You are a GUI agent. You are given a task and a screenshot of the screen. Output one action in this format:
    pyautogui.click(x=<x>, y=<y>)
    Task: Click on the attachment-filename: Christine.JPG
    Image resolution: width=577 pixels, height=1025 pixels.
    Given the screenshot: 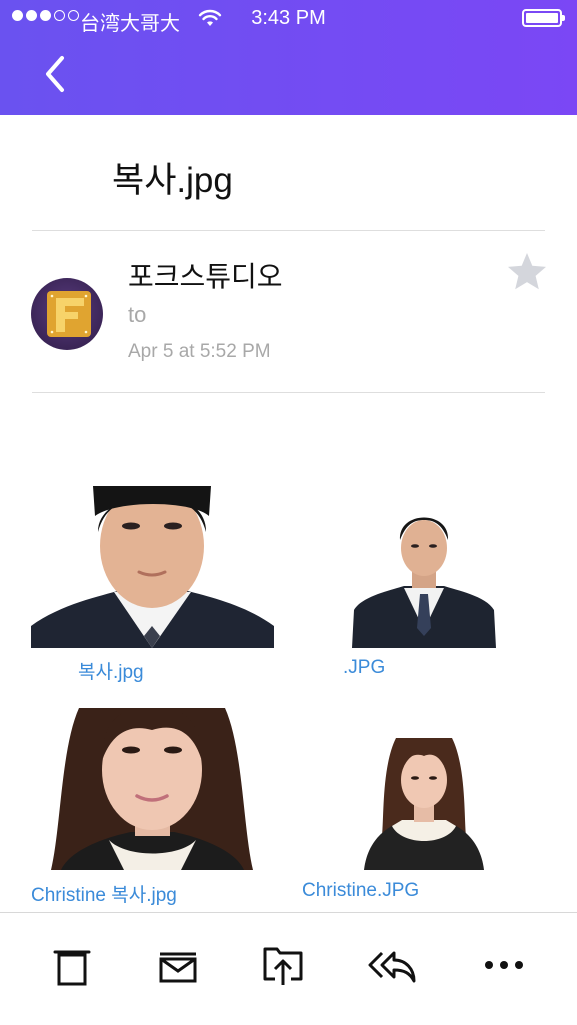 What is the action you would take?
    pyautogui.click(x=360, y=891)
    